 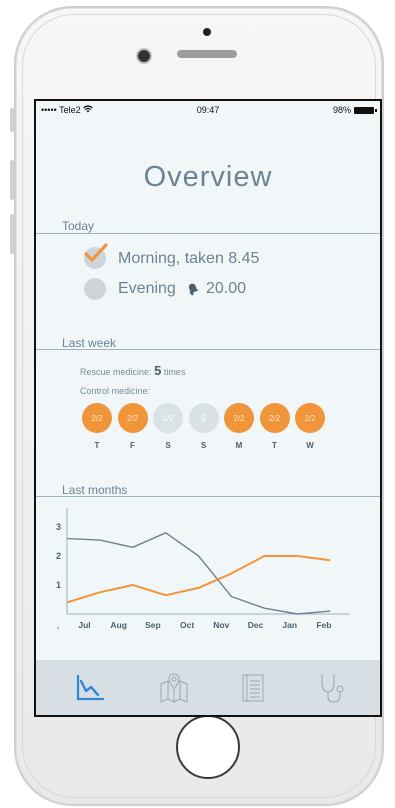 I want to click on evening-checkbox, so click(x=95, y=289).